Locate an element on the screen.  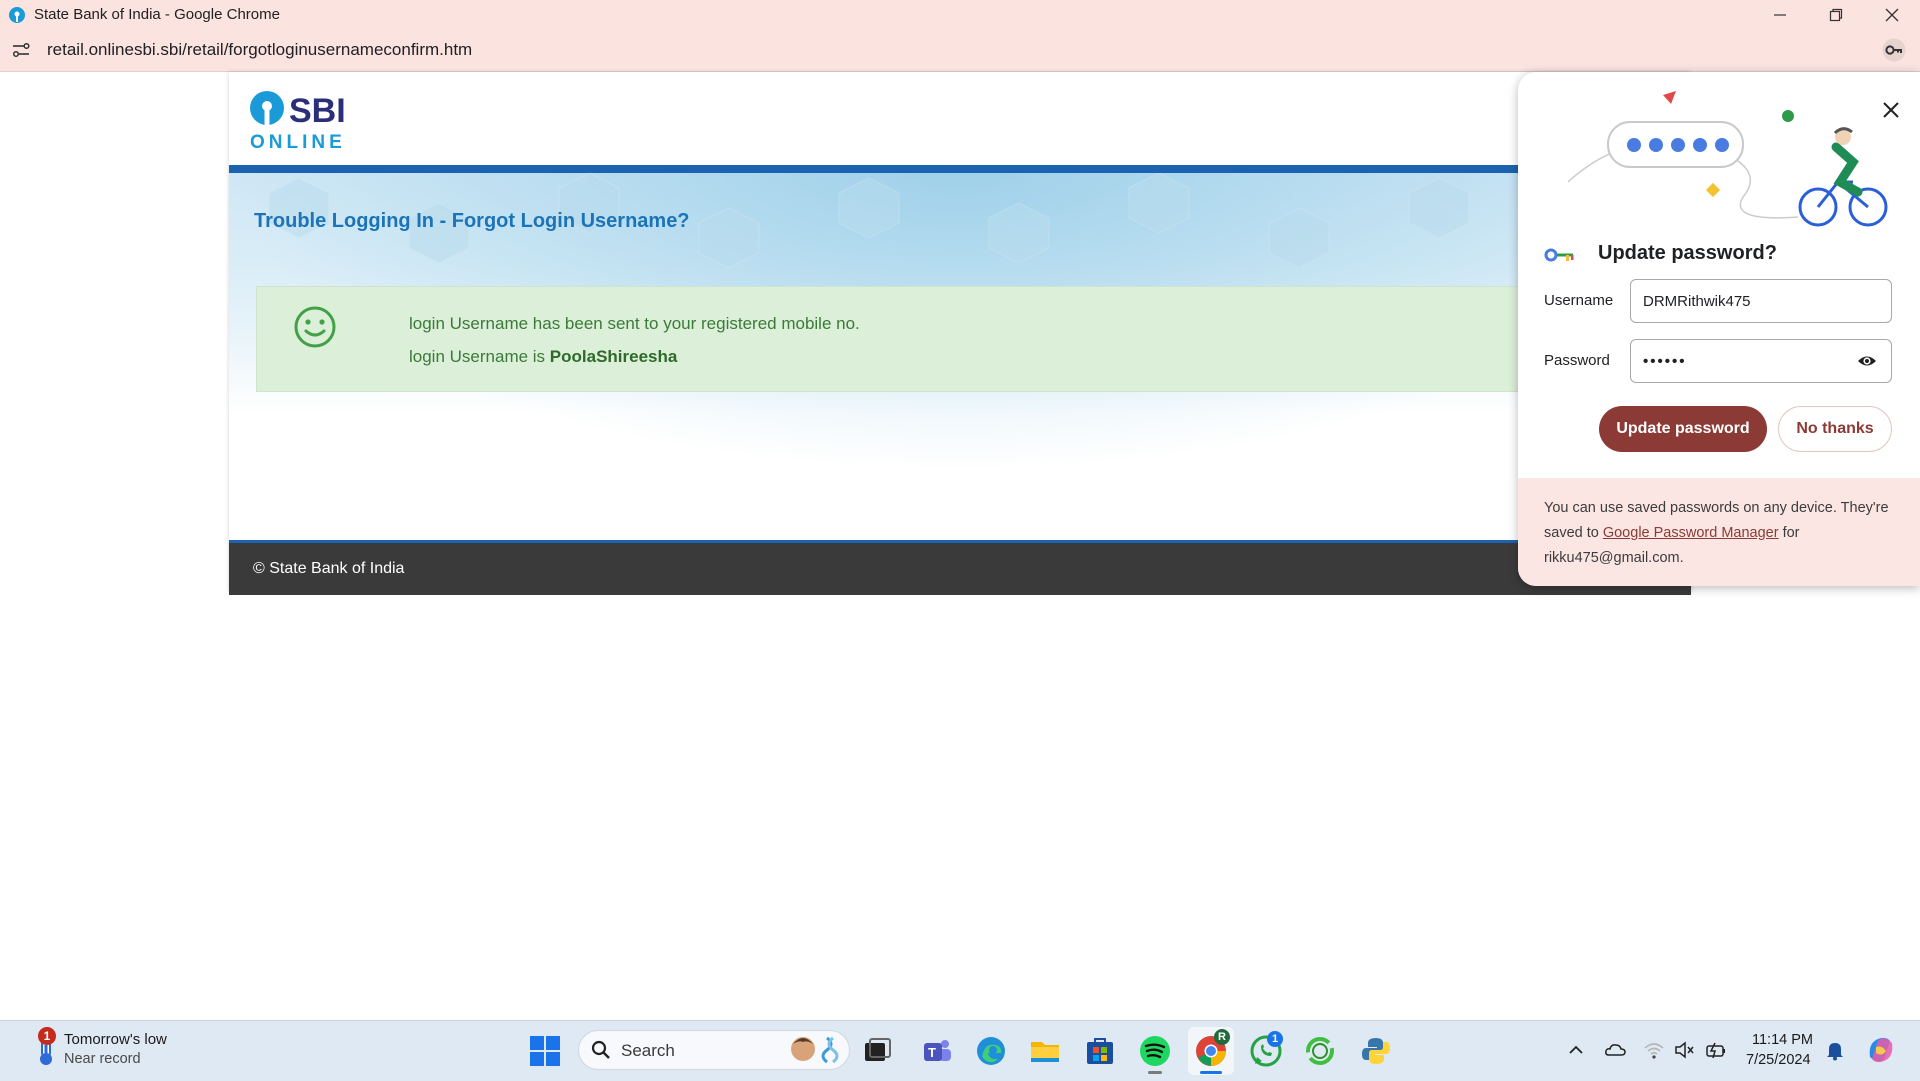
dialog-title: Update password? is located at coordinates (1687, 253).